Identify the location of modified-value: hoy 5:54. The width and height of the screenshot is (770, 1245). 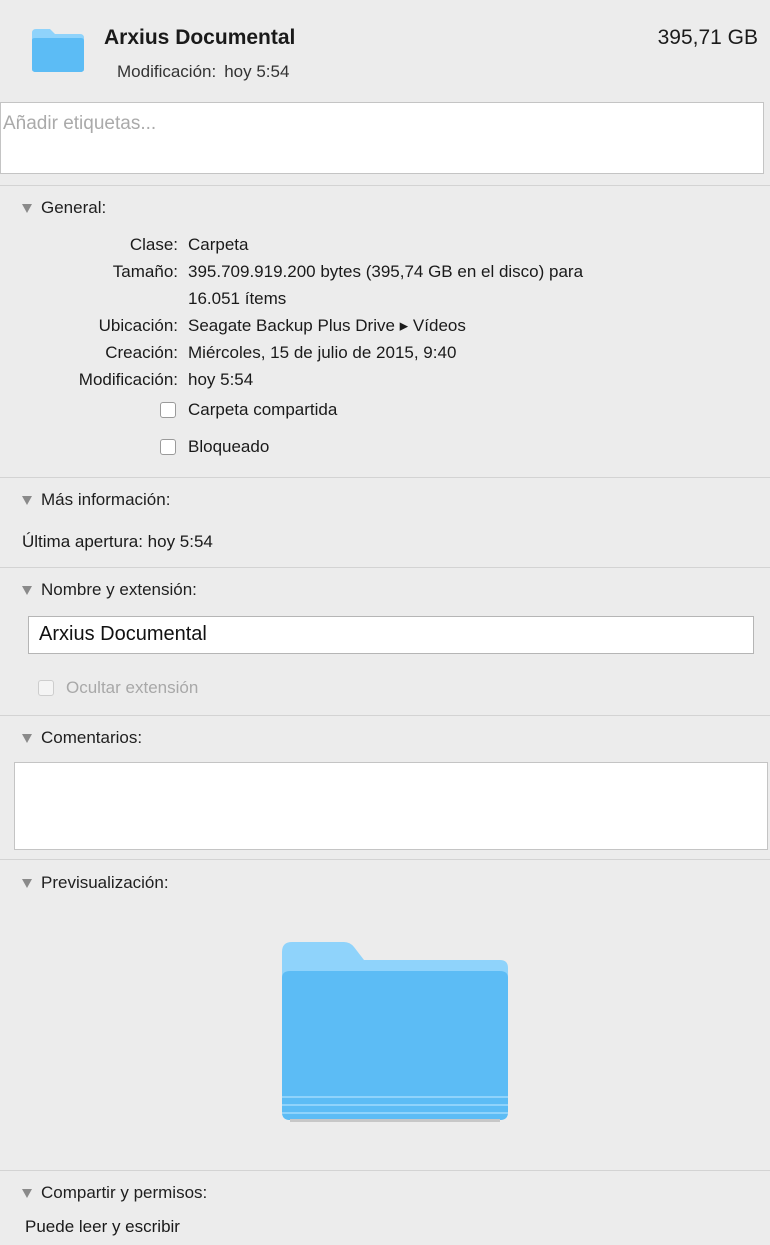
(257, 71).